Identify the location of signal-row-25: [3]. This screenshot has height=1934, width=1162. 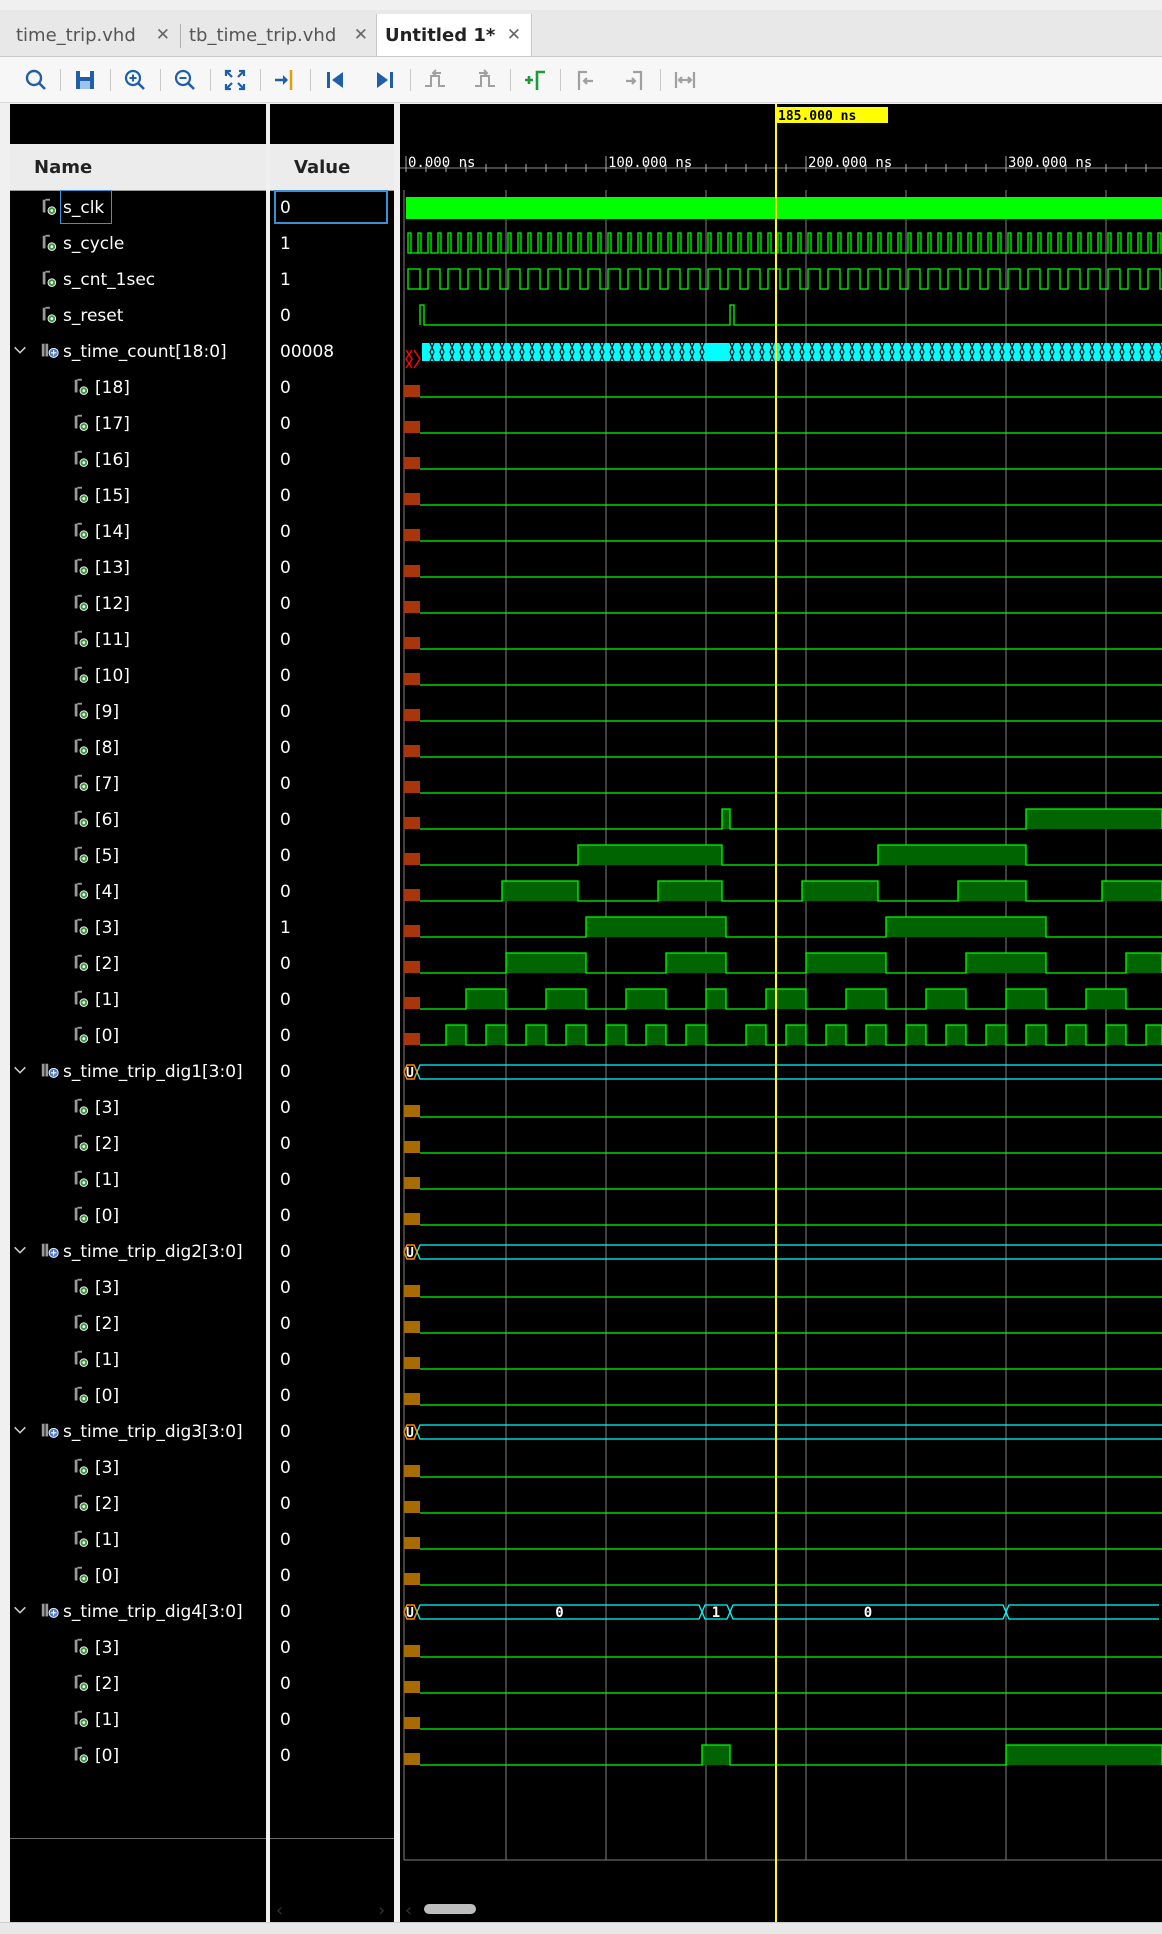
(95, 1108).